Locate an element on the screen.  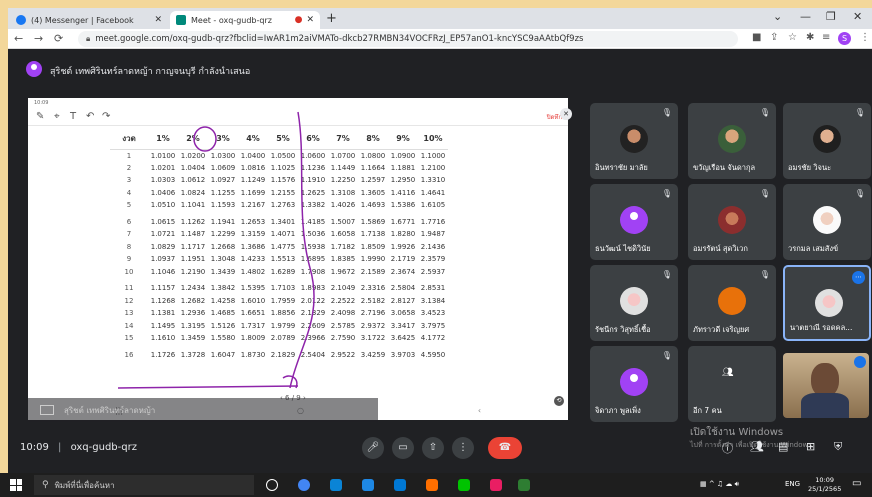
chrome-icon is located at coordinates (304, 485).